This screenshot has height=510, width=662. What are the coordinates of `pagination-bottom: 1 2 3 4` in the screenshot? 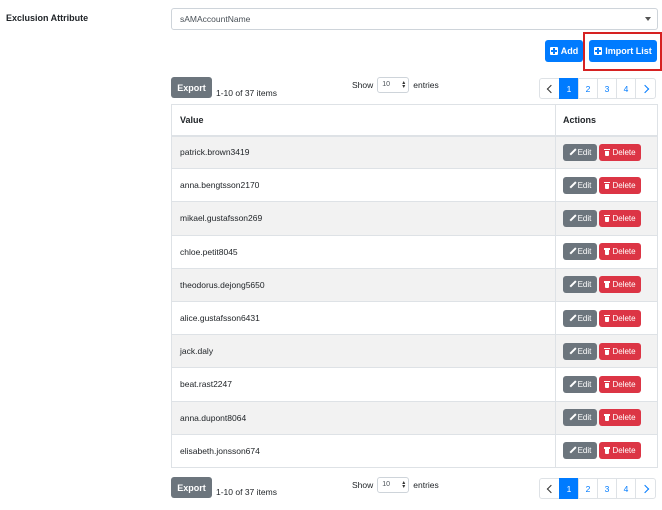 It's located at (597, 488).